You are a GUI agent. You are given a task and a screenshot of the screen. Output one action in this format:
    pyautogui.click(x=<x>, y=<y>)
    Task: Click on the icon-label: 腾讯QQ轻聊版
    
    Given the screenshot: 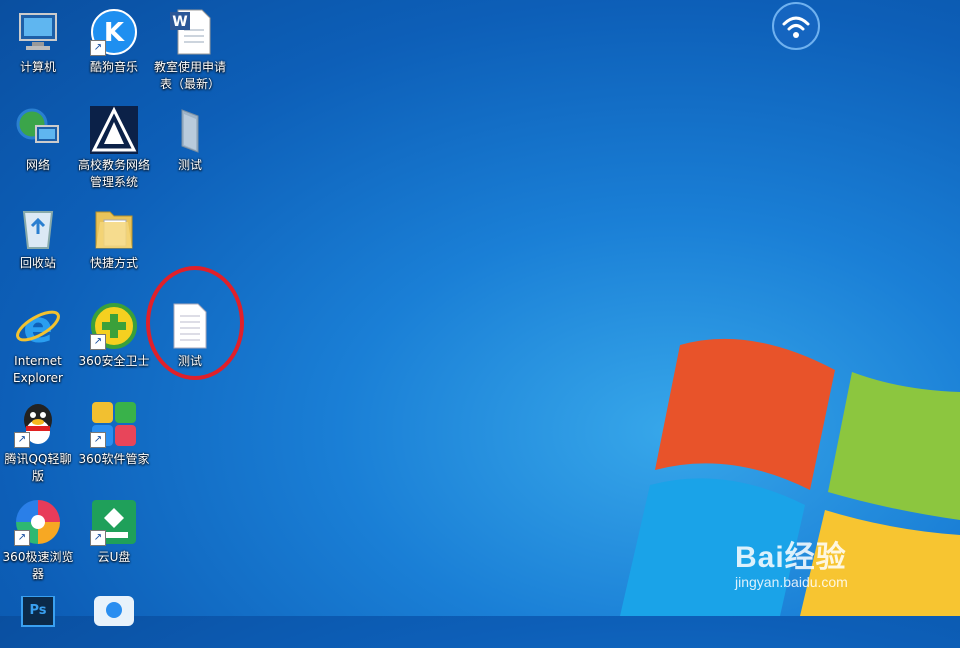 What is the action you would take?
    pyautogui.click(x=38, y=467)
    